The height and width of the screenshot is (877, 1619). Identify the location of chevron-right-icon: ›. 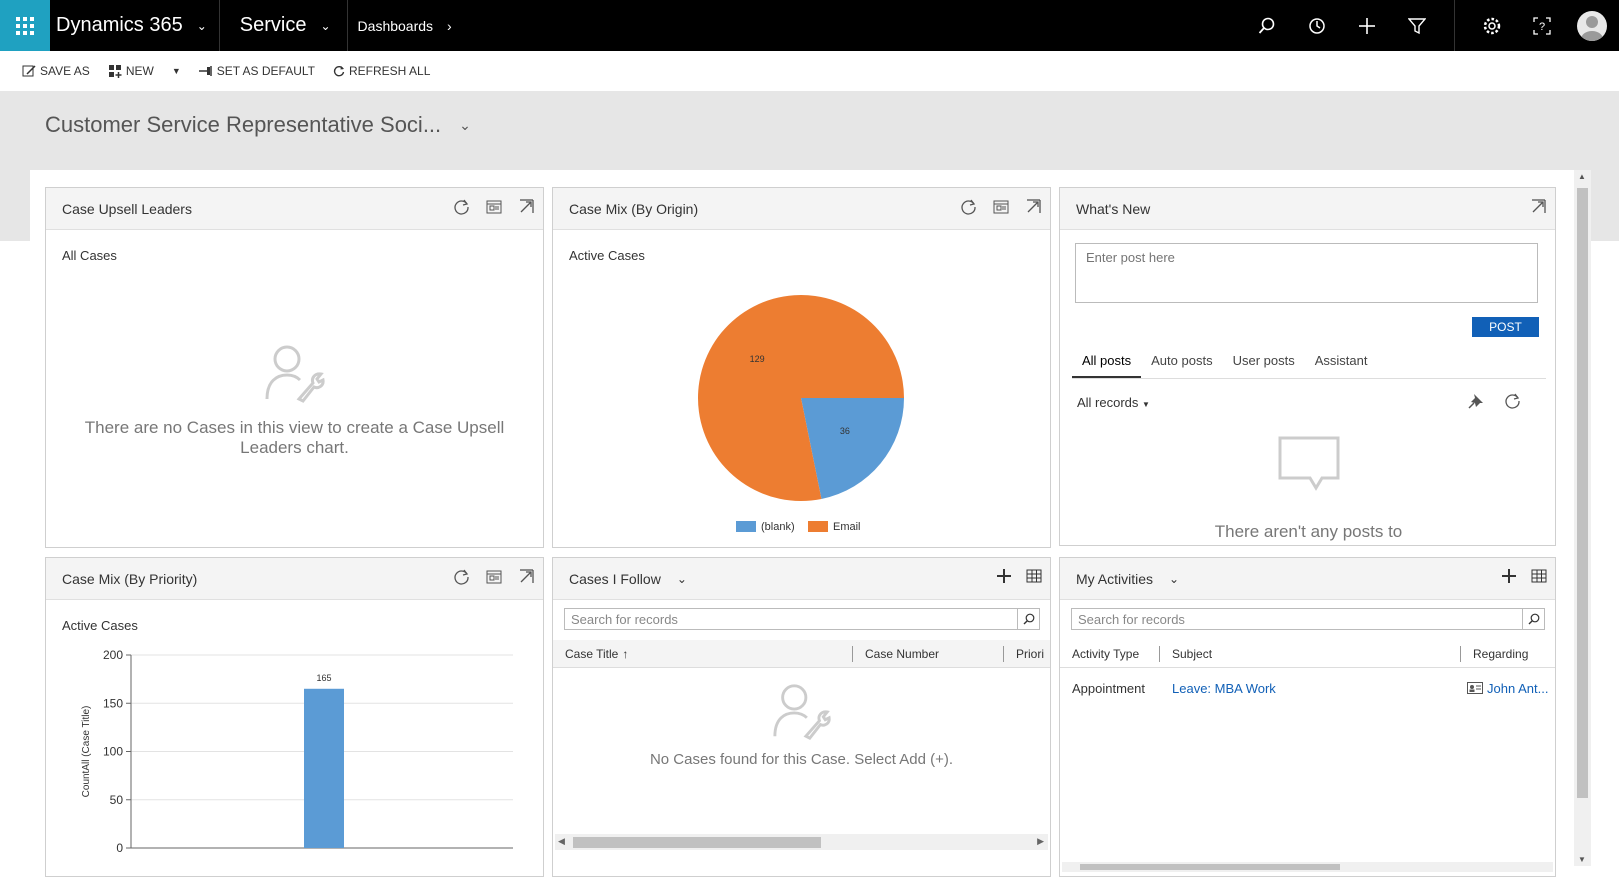
(449, 25).